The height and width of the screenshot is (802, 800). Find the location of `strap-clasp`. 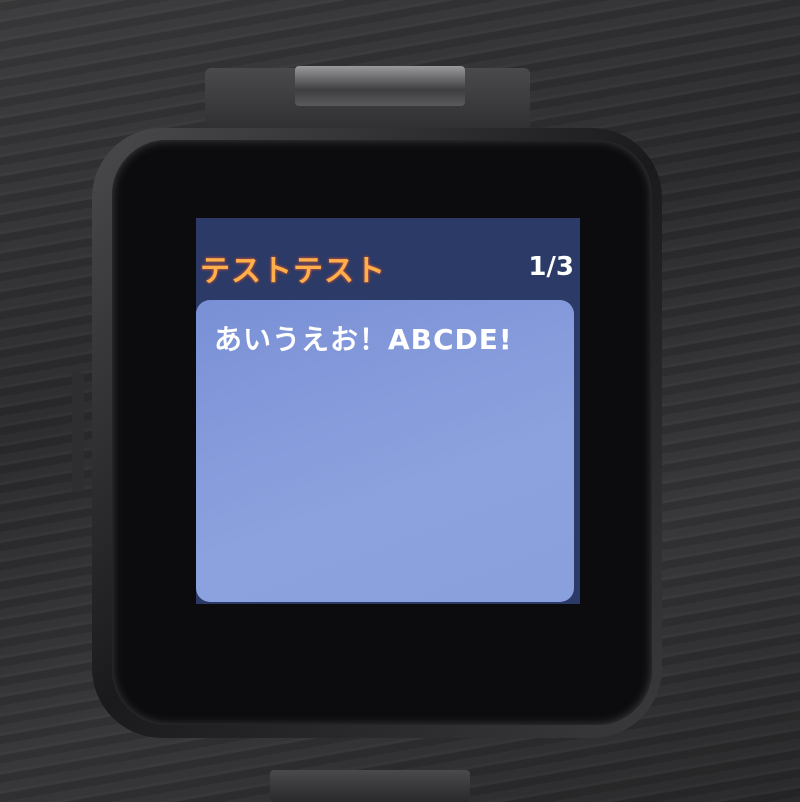

strap-clasp is located at coordinates (380, 86).